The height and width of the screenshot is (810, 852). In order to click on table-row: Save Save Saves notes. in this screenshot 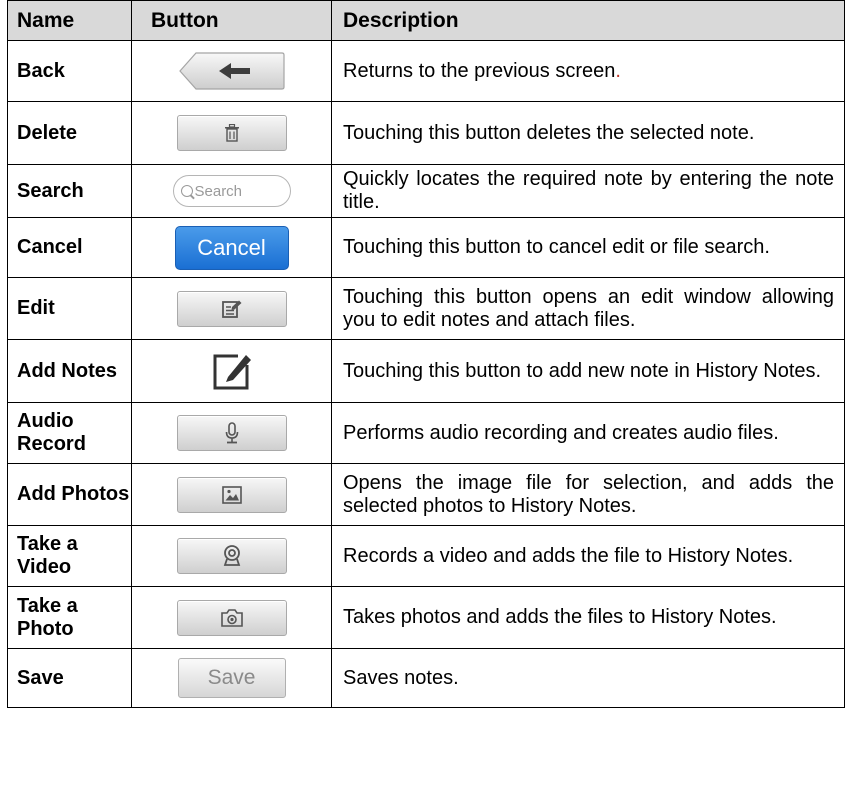, I will do `click(426, 678)`.